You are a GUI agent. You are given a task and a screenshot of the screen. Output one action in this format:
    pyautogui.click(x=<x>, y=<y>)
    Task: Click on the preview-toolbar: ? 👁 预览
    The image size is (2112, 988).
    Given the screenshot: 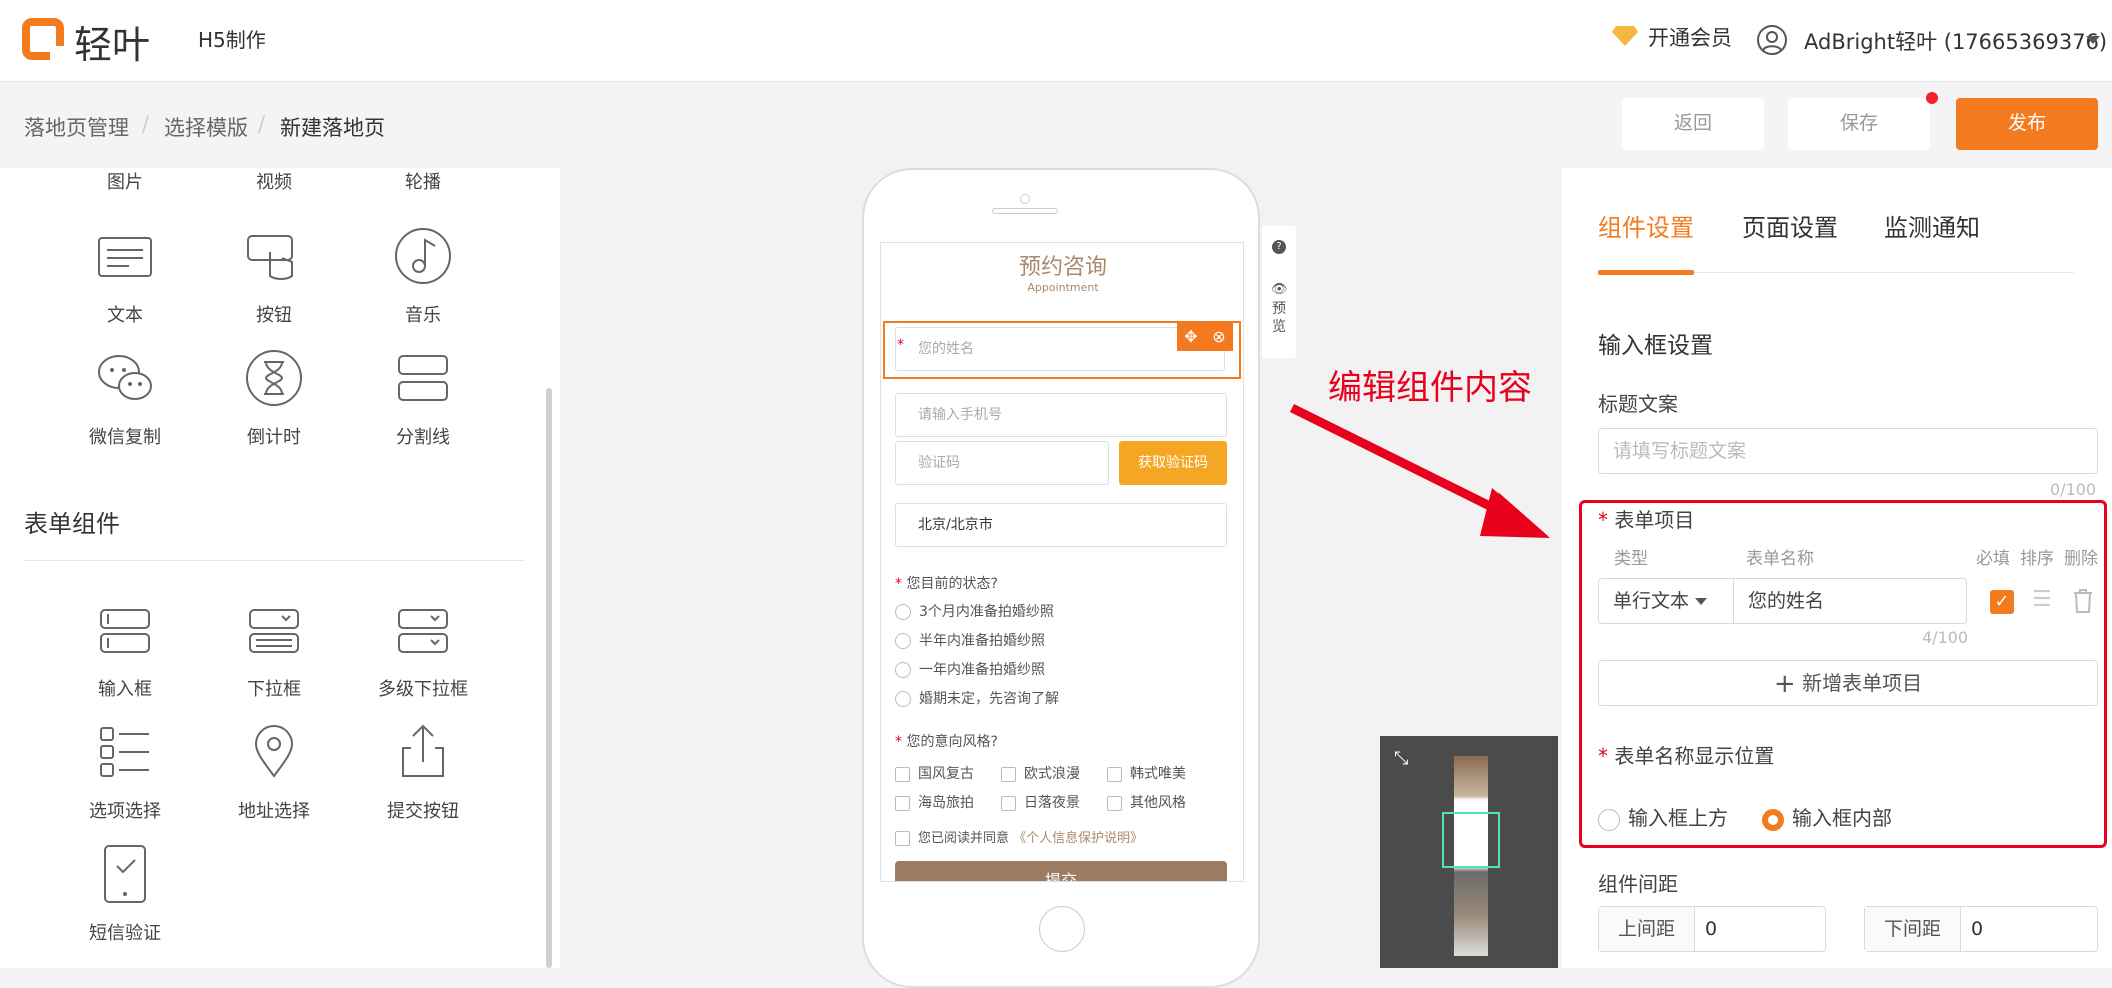 What is the action you would take?
    pyautogui.click(x=1279, y=292)
    